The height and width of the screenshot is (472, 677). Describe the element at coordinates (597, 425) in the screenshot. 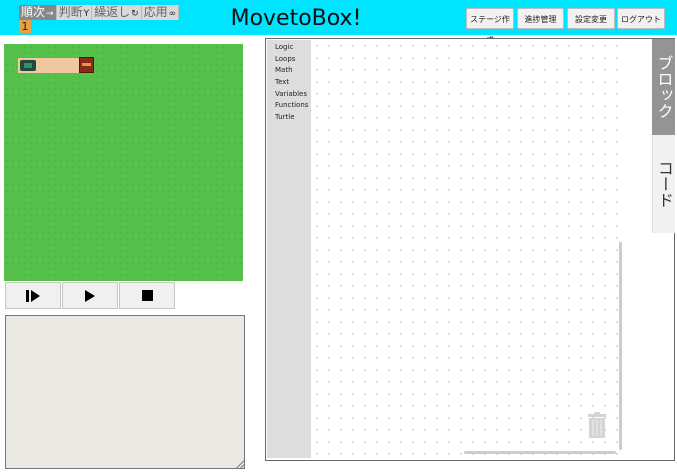

I see `trash-icon` at that location.